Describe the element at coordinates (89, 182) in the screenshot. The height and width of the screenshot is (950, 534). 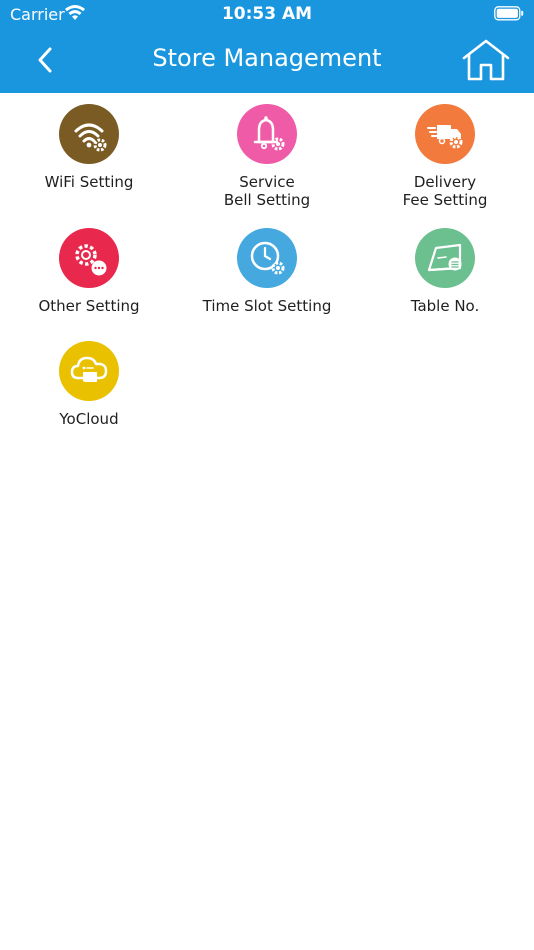
I see `tile-label: WiFi Setting` at that location.